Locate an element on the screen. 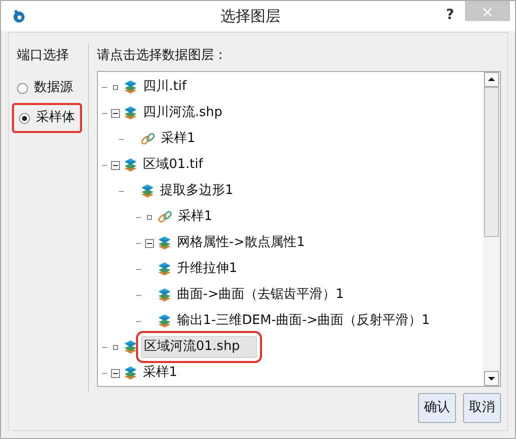 This screenshot has width=516, height=439. window-title: 选择图层 is located at coordinates (251, 16).